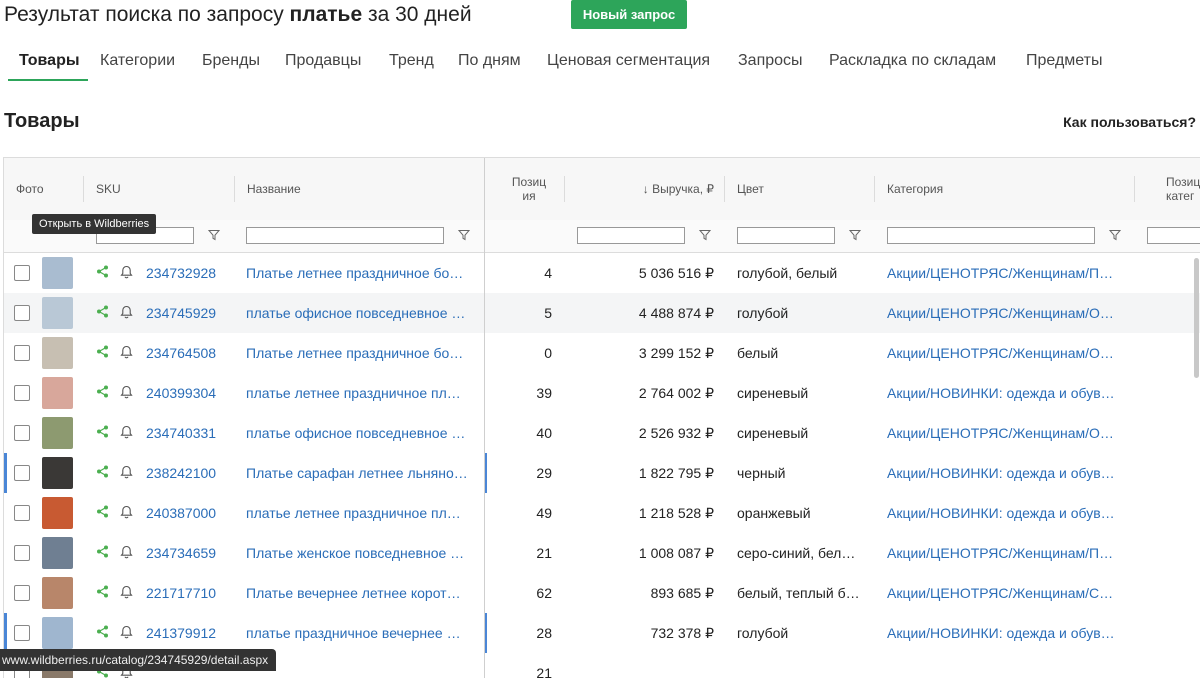 The image size is (1200, 678). Describe the element at coordinates (49, 61) in the screenshot. I see `tab-products: Товары` at that location.